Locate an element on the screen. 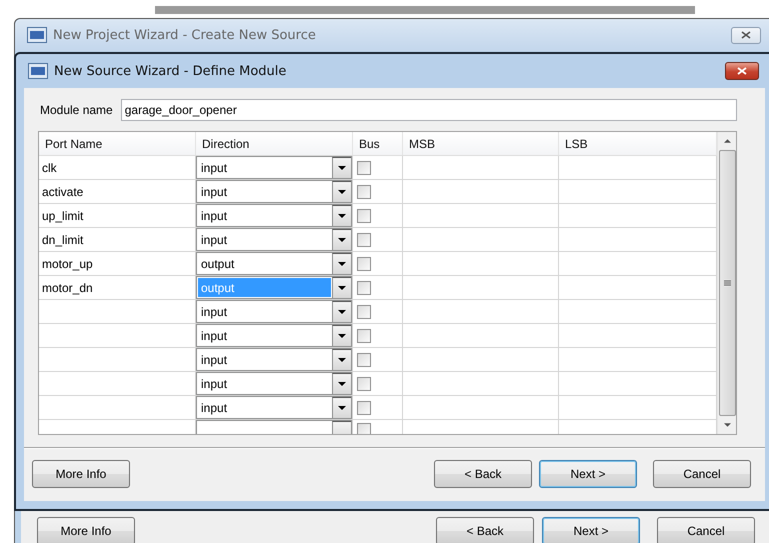 Image resolution: width=769 pixels, height=543 pixels. window-title: New Source Wizard - Define Module is located at coordinates (171, 71).